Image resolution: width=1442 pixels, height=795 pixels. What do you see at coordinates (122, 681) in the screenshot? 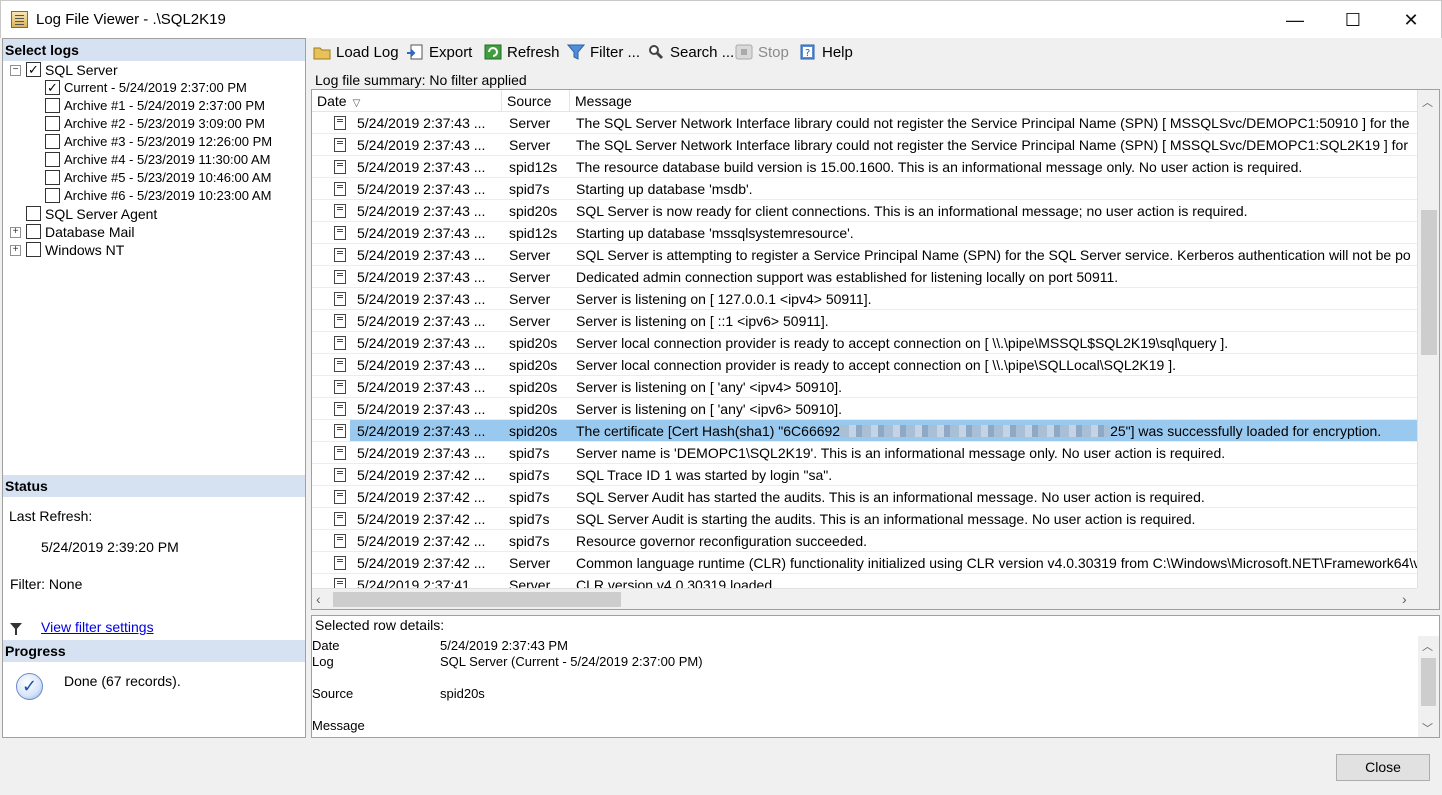
I see `progress-text: Done (67 records).` at bounding box center [122, 681].